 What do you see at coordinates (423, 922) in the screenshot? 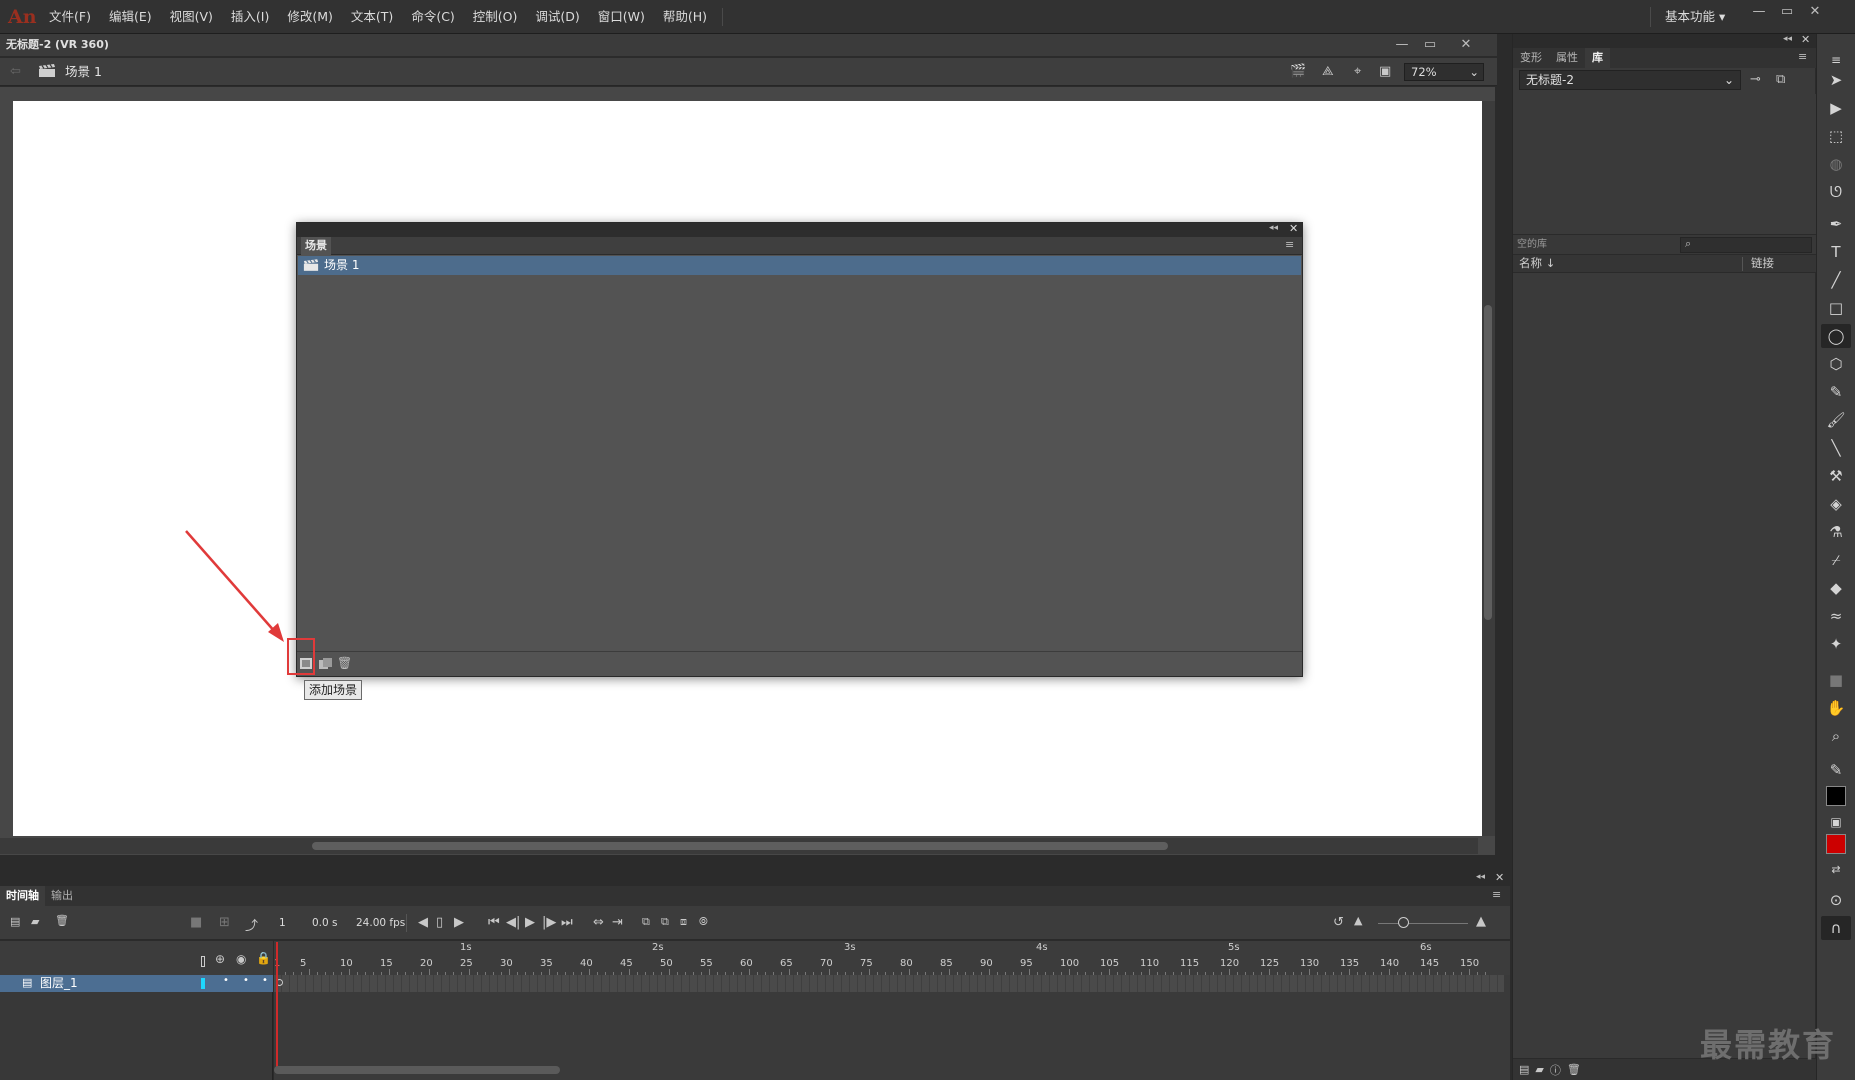
I see `previous-keyframe-icon: ◀` at bounding box center [423, 922].